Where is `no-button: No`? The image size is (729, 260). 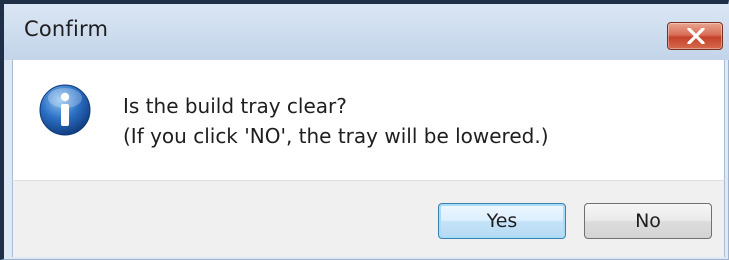 no-button: No is located at coordinates (648, 221).